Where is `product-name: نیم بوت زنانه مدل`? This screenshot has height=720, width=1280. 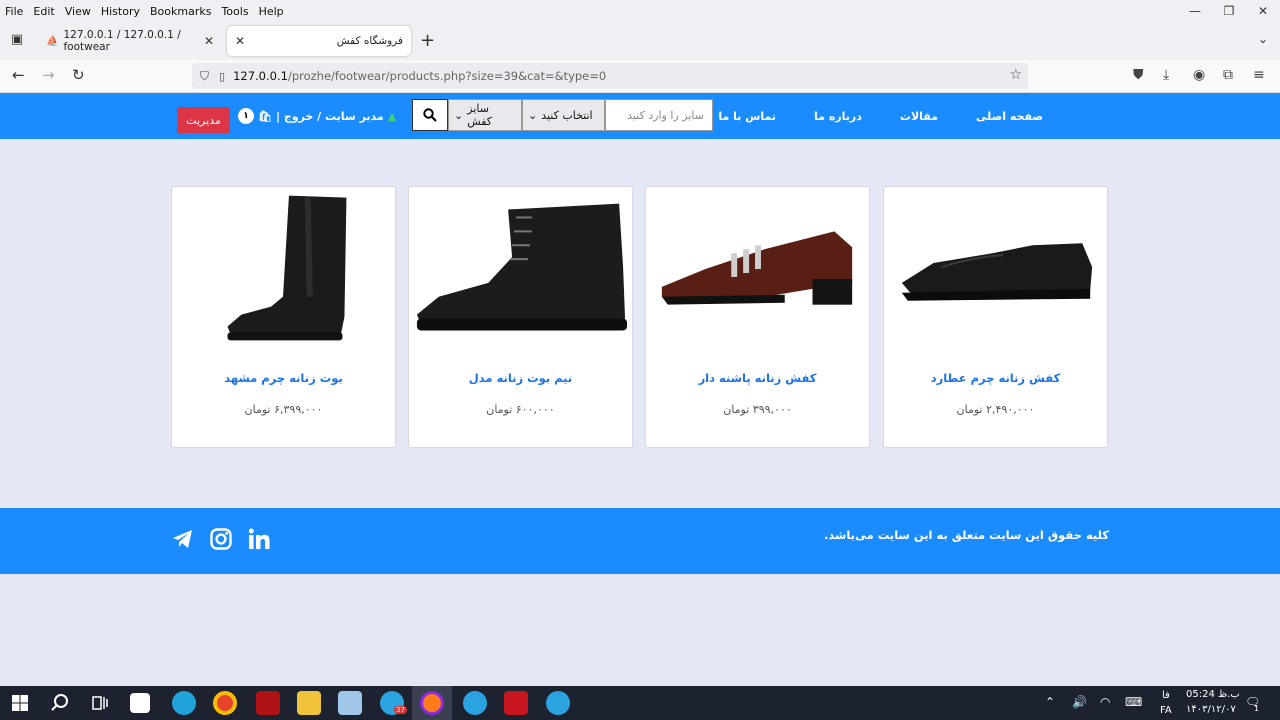 product-name: نیم بوت زنانه مدل is located at coordinates (520, 378).